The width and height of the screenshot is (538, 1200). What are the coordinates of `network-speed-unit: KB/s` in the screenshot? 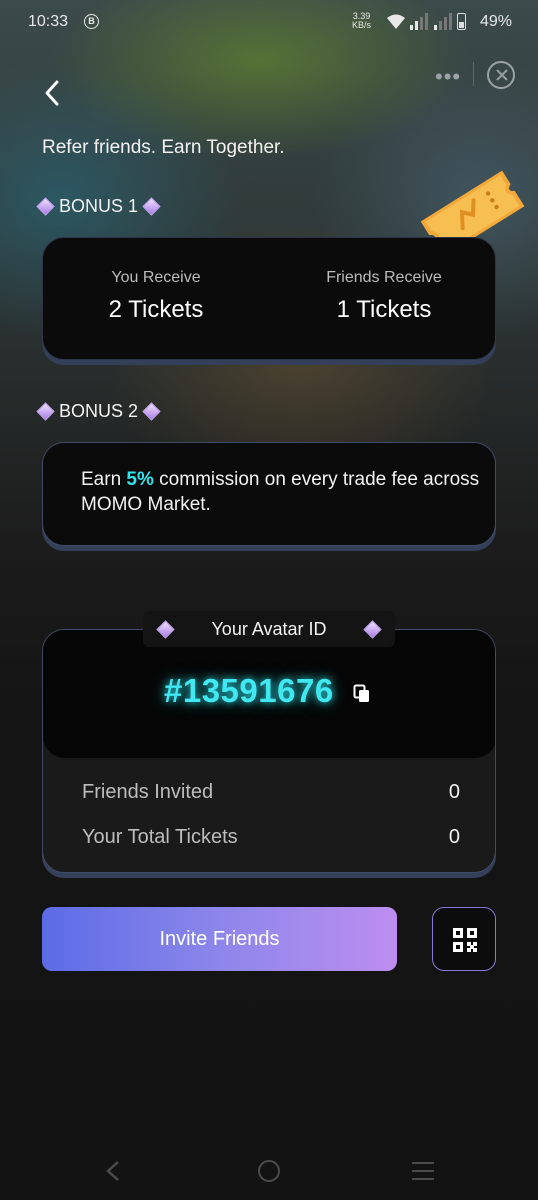 It's located at (362, 25).